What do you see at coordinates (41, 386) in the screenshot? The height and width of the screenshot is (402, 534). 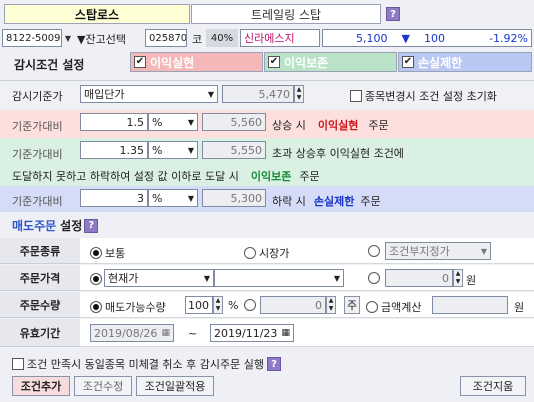 I see `add-condition-button: 조건추가` at bounding box center [41, 386].